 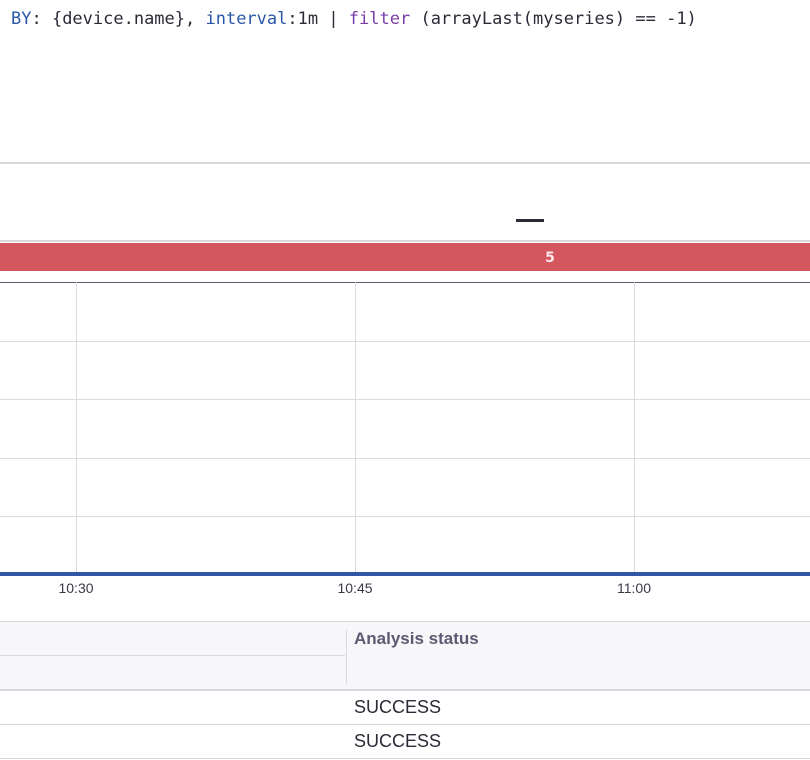 What do you see at coordinates (346, 657) in the screenshot?
I see `column-separator` at bounding box center [346, 657].